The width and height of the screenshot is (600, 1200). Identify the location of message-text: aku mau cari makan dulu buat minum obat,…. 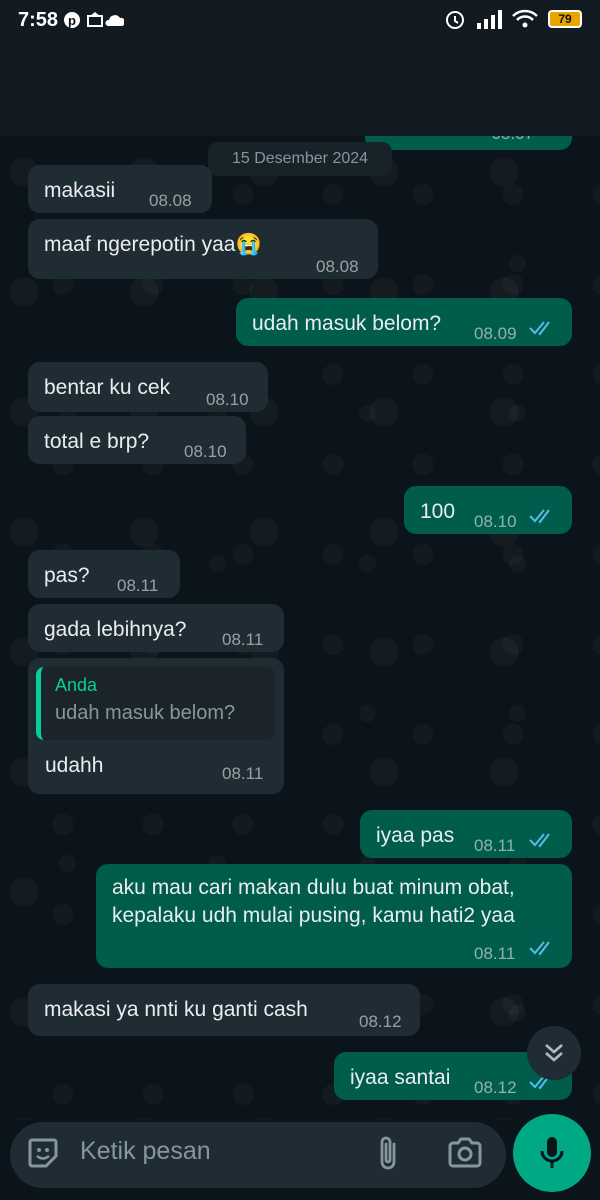
(313, 901).